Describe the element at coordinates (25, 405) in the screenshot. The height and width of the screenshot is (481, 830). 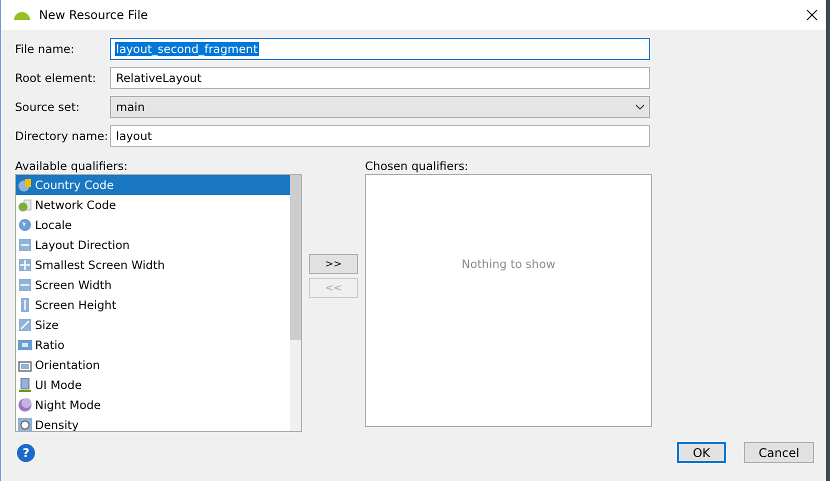
I see `moon-icon` at that location.